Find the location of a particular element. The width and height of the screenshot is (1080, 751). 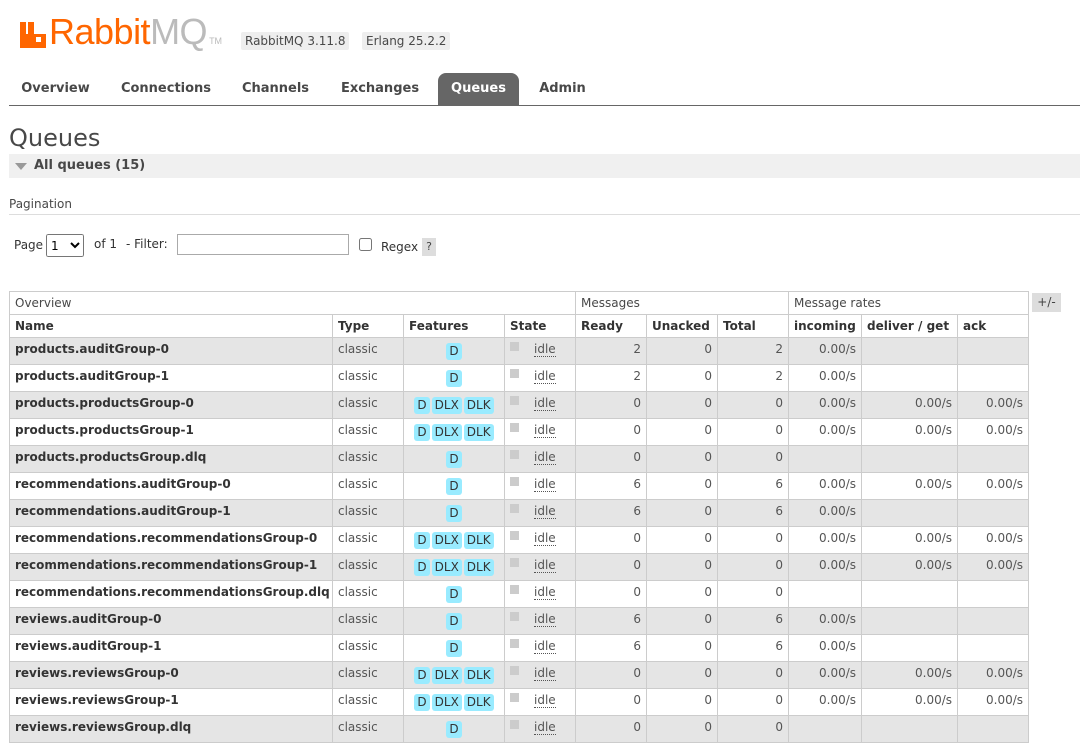

rate-ack is located at coordinates (993, 594).